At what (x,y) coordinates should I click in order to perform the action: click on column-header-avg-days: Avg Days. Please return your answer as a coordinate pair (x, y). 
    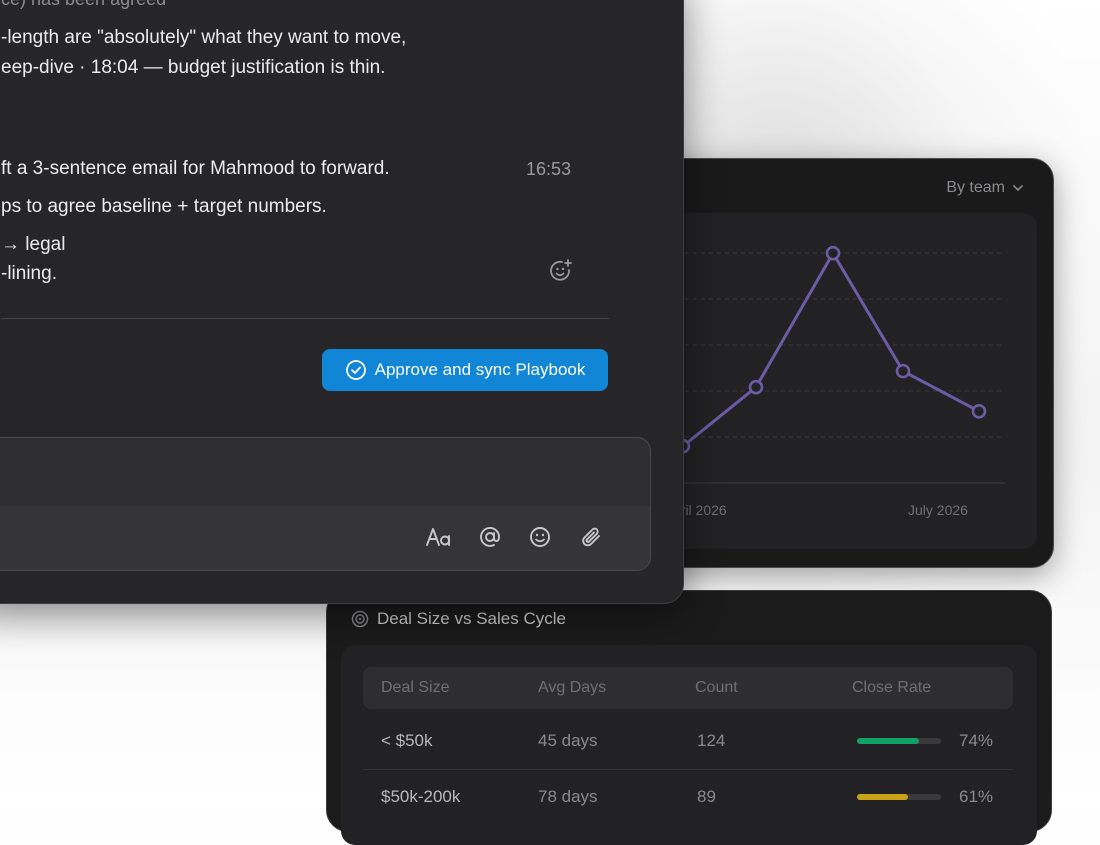
    Looking at the image, I should click on (572, 688).